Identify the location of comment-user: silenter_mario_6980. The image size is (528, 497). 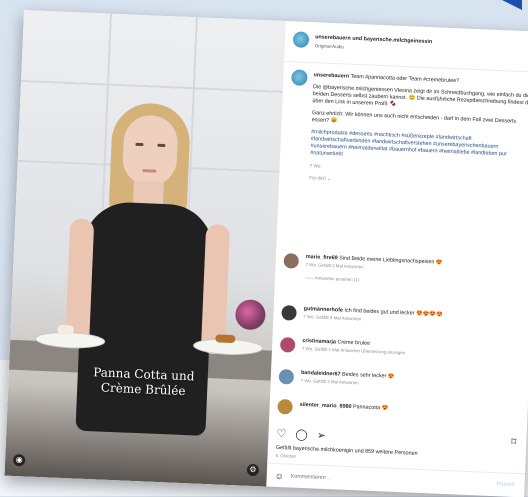
(326, 406).